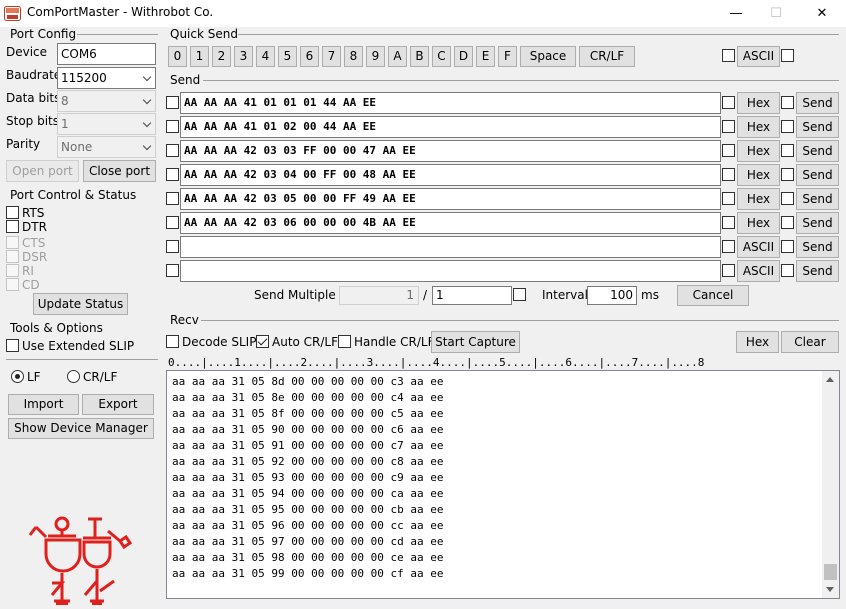  What do you see at coordinates (441, 56) in the screenshot?
I see `quick-key-c: C` at bounding box center [441, 56].